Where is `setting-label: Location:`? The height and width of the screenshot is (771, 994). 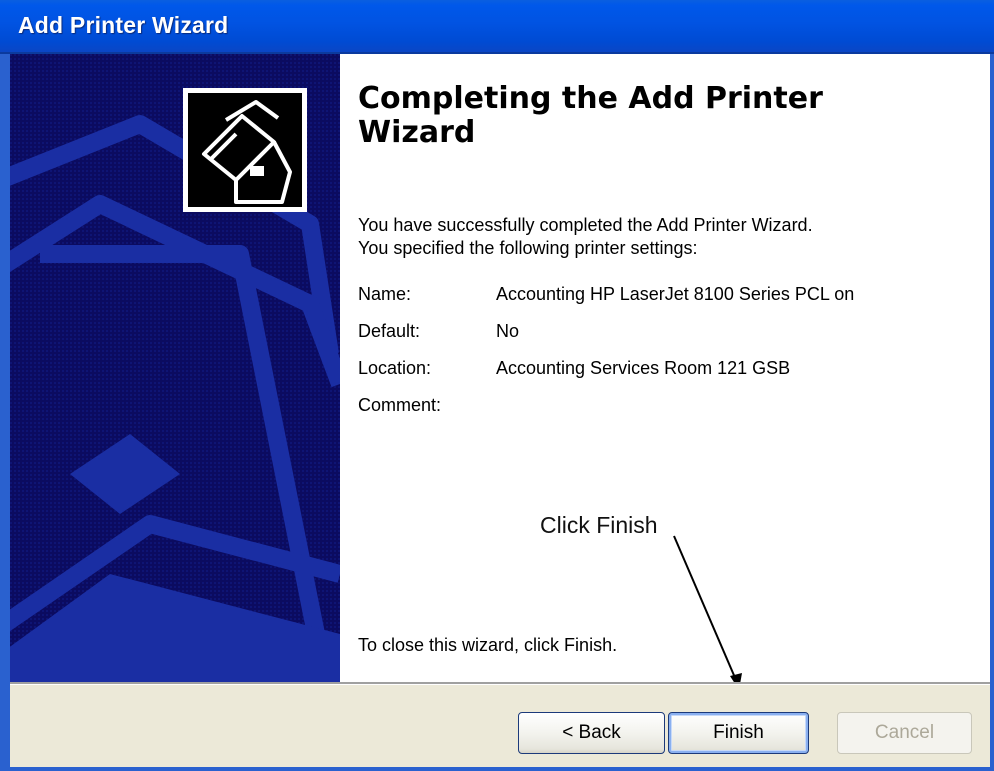 setting-label: Location: is located at coordinates (395, 368).